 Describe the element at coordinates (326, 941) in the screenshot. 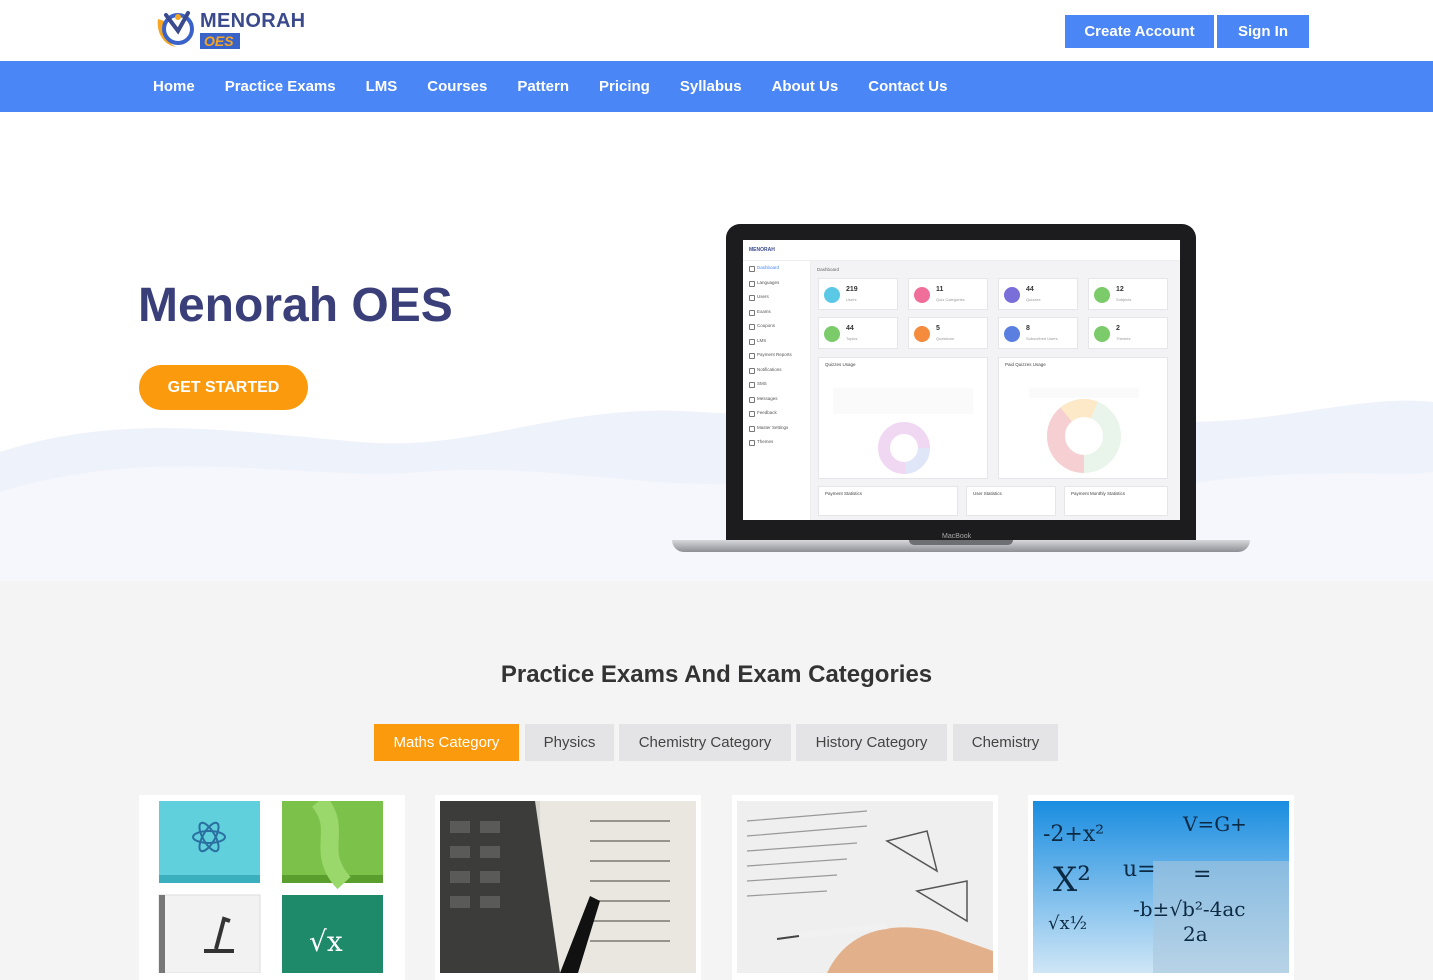

I see `svg-text: √x` at that location.